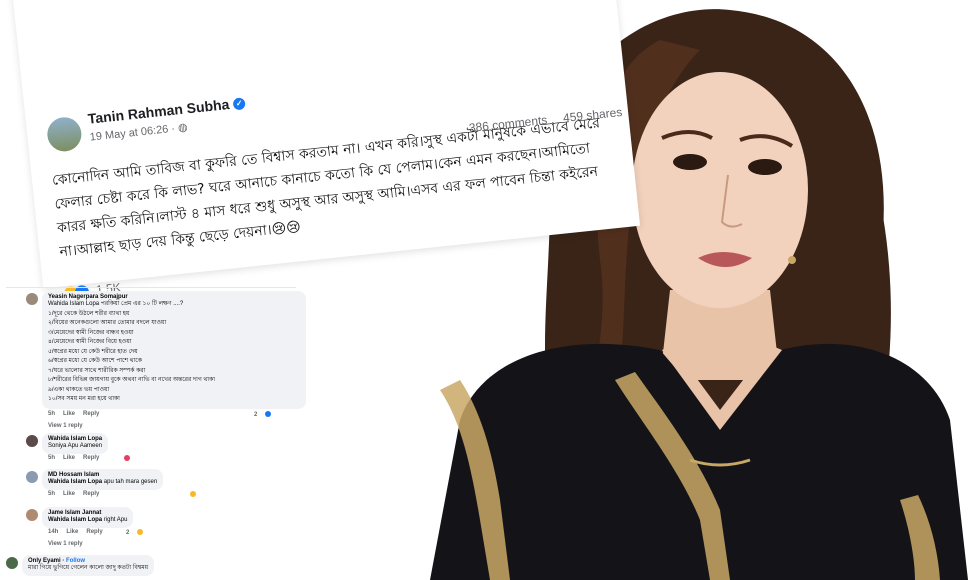 This screenshot has height=580, width=968. I want to click on comment-bubble: Wahida Islam Lopa Soniya Apu Aameen, so click(75, 443).